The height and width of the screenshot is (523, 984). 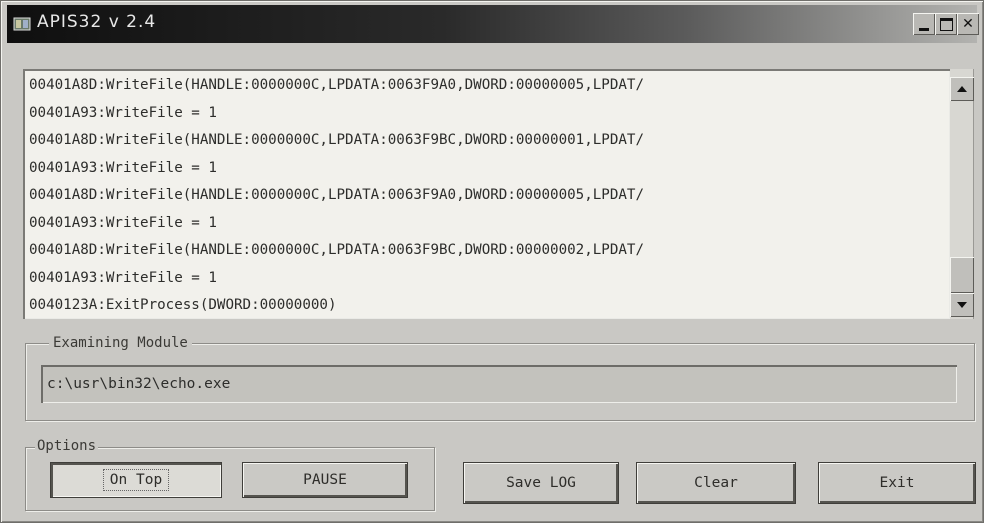 I want to click on window-title: APIS32 v 2.4, so click(x=97, y=22).